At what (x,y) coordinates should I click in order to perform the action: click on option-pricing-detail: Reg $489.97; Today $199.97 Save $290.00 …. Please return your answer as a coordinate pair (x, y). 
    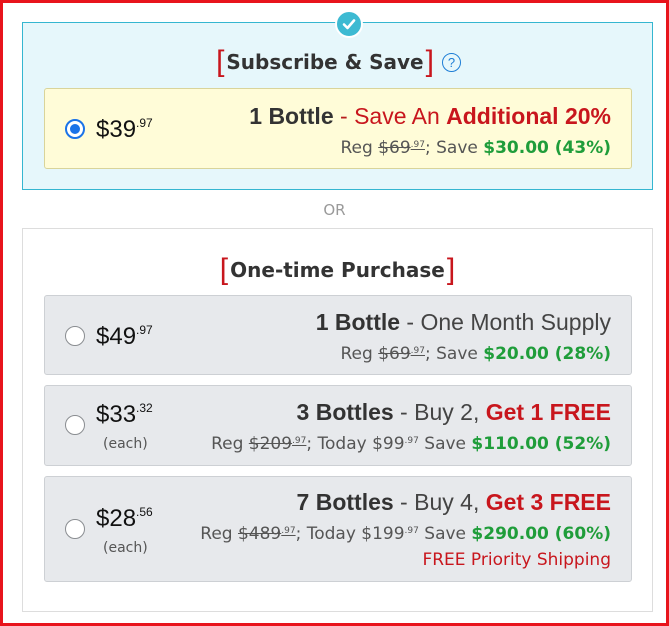
    Looking at the image, I should click on (405, 534).